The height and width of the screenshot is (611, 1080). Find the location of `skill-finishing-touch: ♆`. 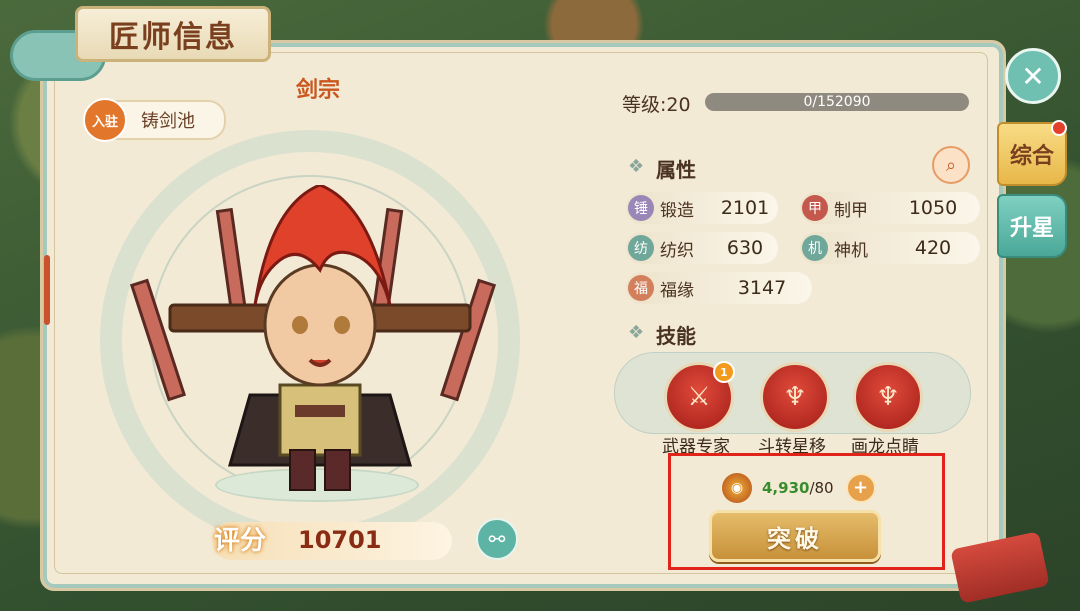

skill-finishing-touch: ♆ is located at coordinates (888, 397).